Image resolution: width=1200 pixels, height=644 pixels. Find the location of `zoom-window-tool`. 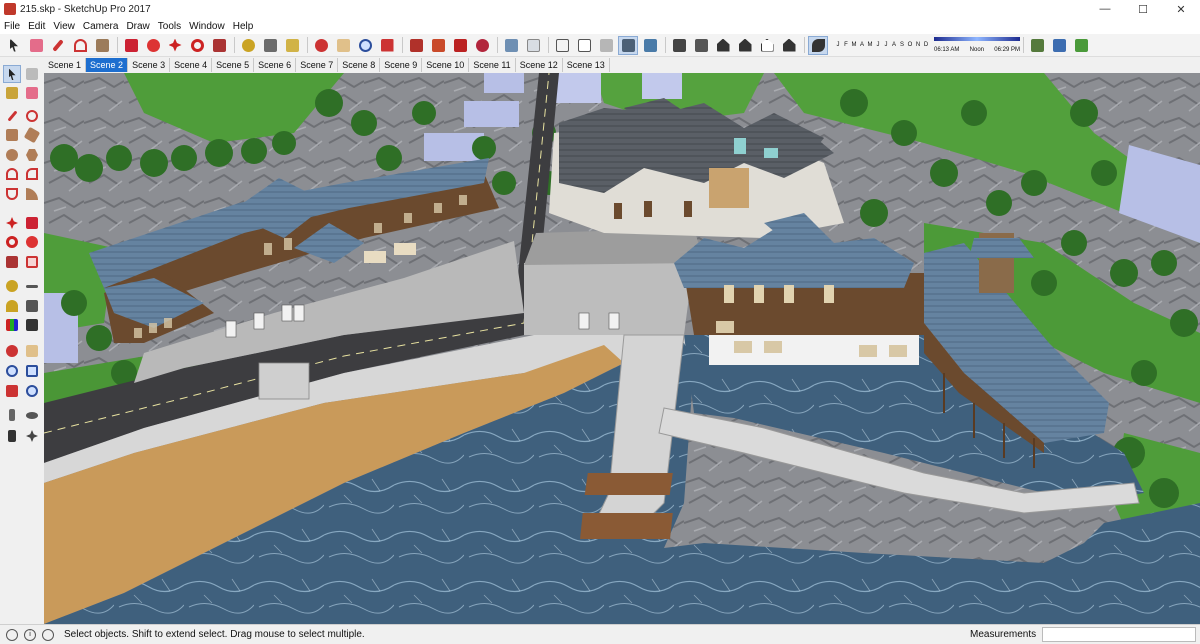

zoom-window-tool is located at coordinates (32, 371).